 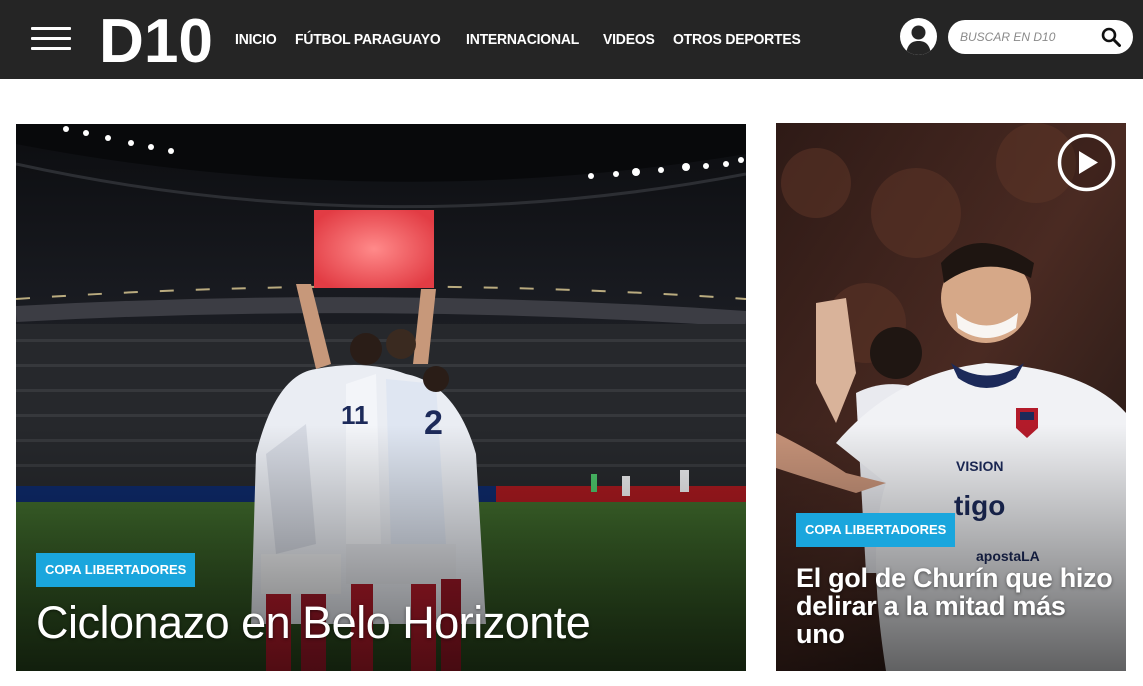 I want to click on search-box, so click(x=1040, y=37).